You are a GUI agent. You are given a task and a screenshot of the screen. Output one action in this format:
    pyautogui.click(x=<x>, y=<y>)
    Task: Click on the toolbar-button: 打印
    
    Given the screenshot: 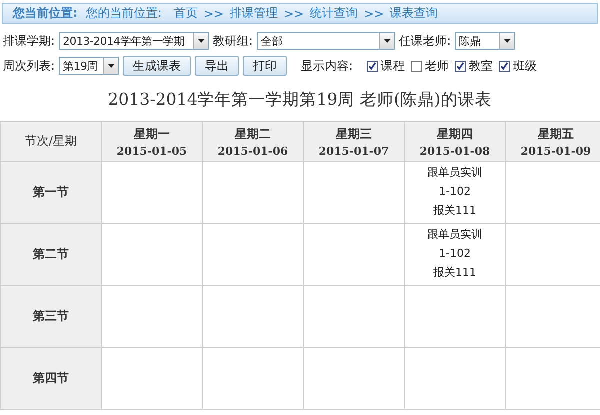 What is the action you would take?
    pyautogui.click(x=265, y=66)
    